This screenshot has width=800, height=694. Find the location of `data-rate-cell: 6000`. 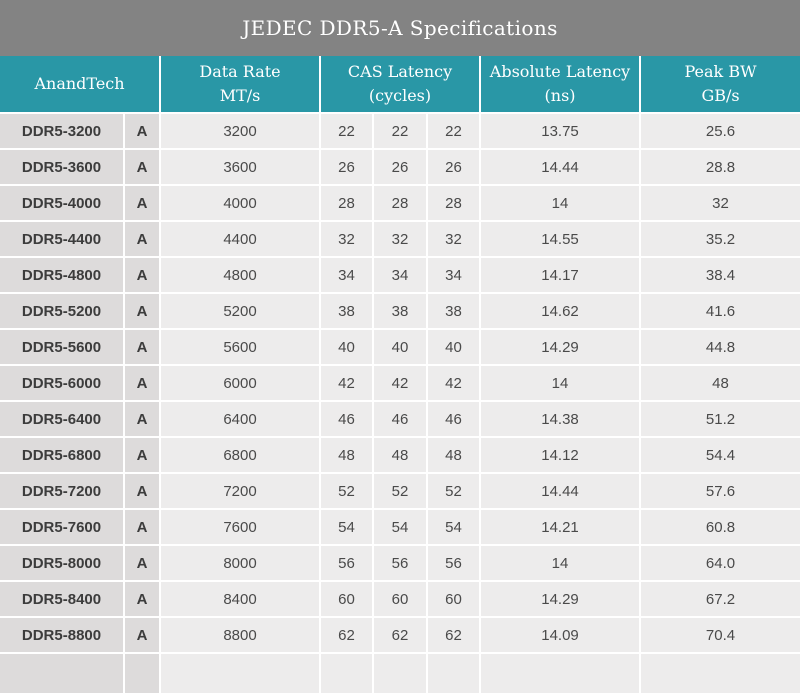

data-rate-cell: 6000 is located at coordinates (240, 383).